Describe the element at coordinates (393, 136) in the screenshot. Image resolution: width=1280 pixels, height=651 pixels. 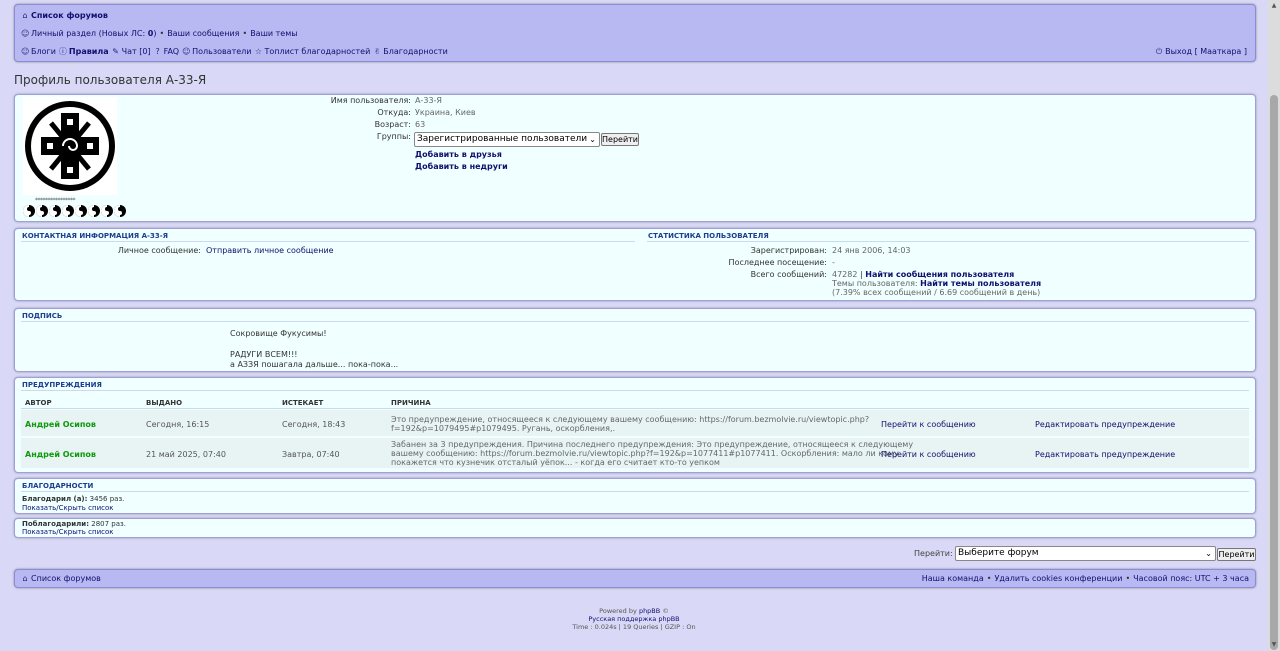
I see `groups-label: Группы:` at that location.